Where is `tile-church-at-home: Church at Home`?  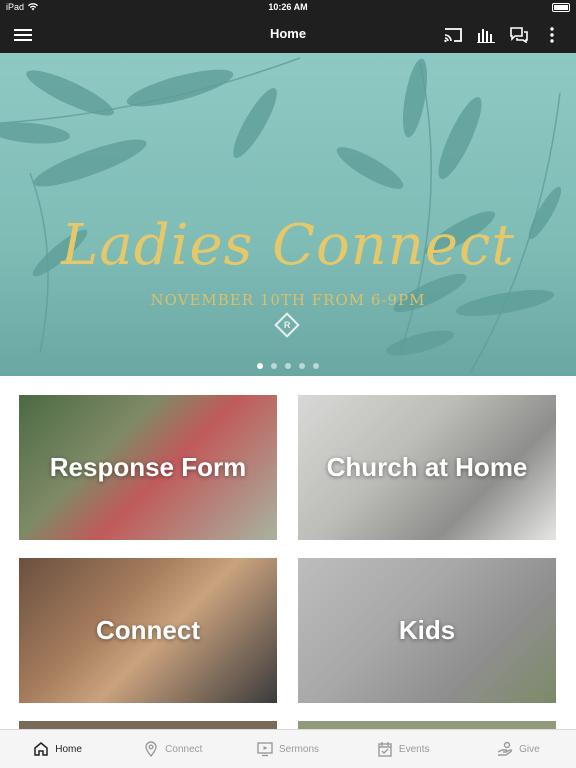 tile-church-at-home: Church at Home is located at coordinates (427, 467).